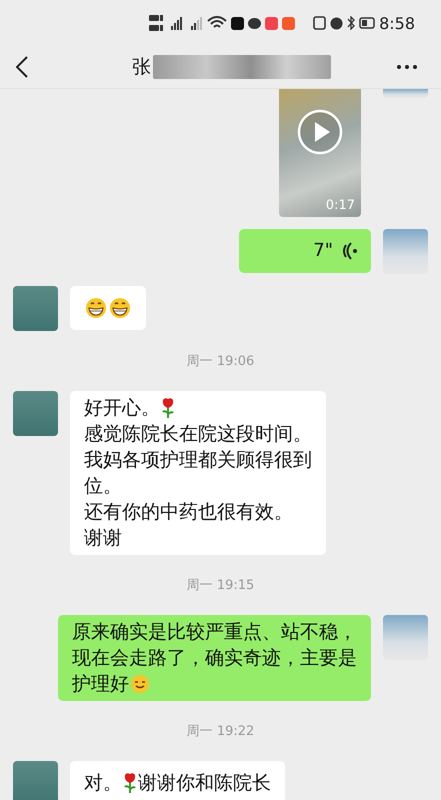  I want to click on wifi-icon, so click(217, 23).